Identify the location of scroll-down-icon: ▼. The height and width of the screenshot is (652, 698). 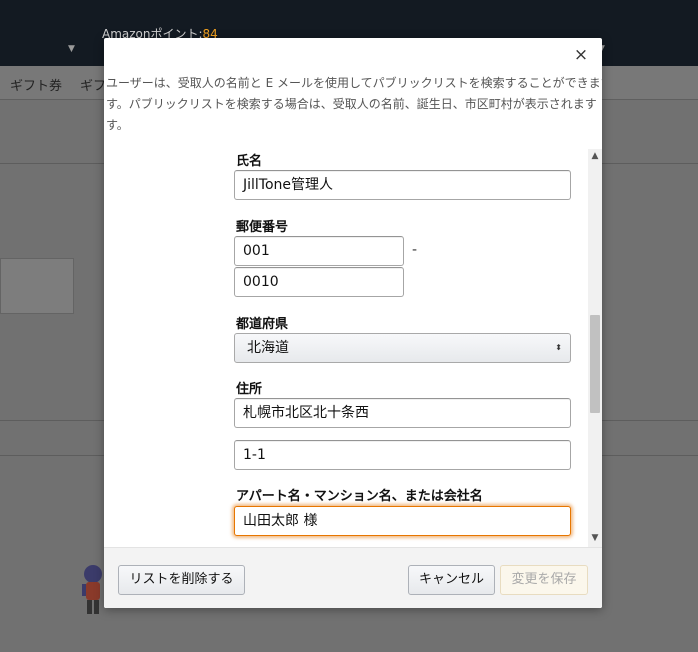
(595, 539).